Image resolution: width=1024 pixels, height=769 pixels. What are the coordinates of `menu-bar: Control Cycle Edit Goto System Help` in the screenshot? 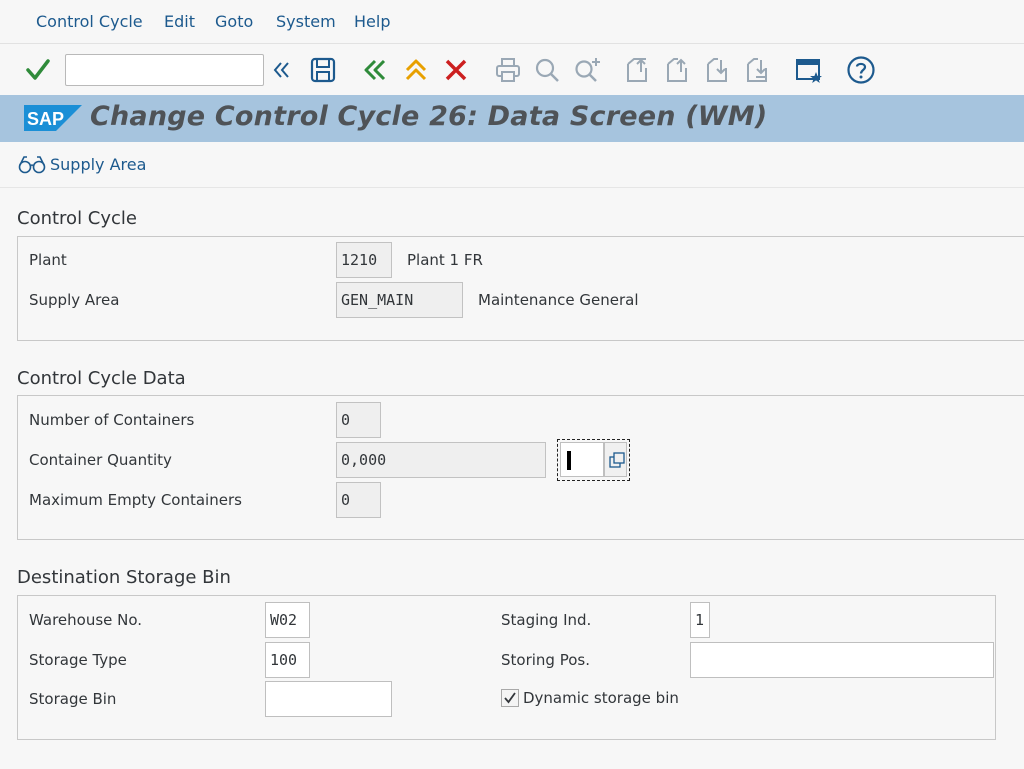 It's located at (512, 22).